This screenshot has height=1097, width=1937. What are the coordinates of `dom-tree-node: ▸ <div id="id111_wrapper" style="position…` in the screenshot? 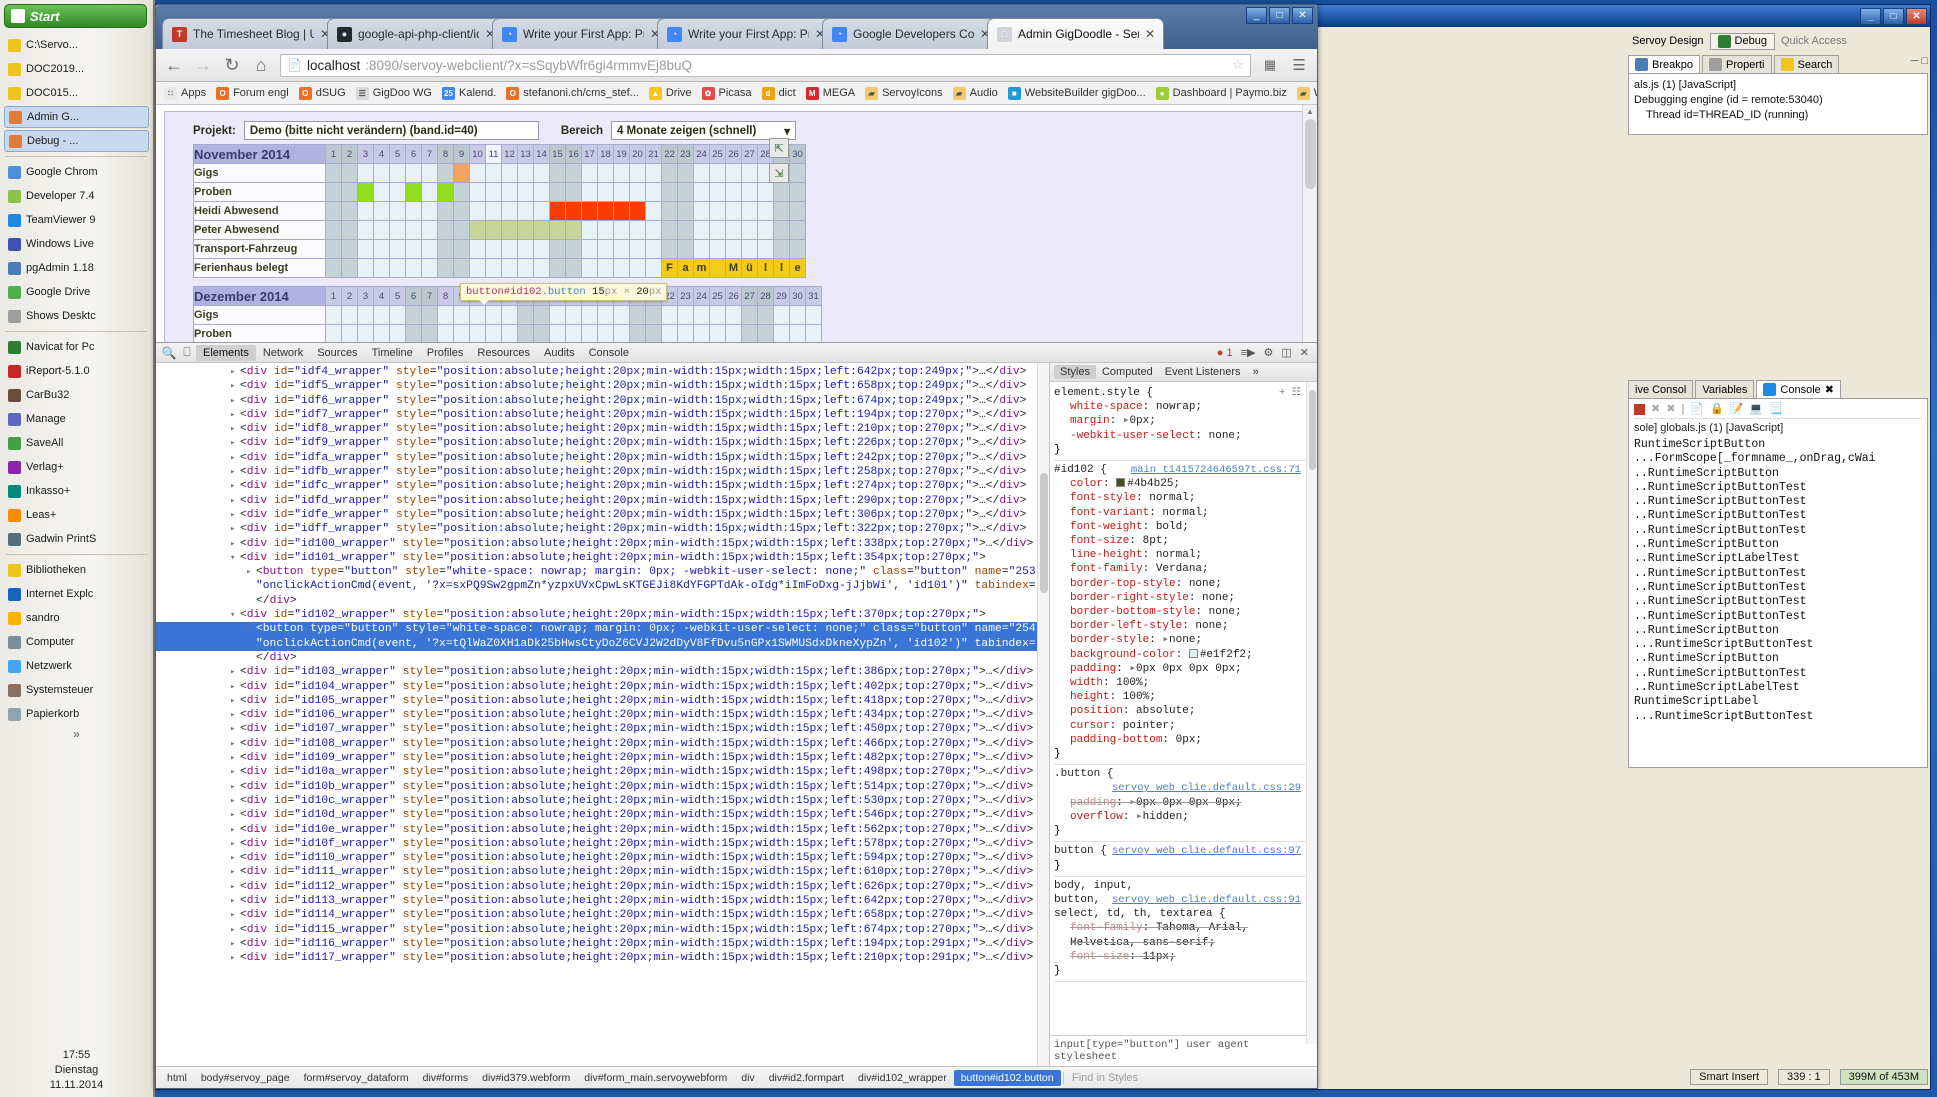 It's located at (602, 872).